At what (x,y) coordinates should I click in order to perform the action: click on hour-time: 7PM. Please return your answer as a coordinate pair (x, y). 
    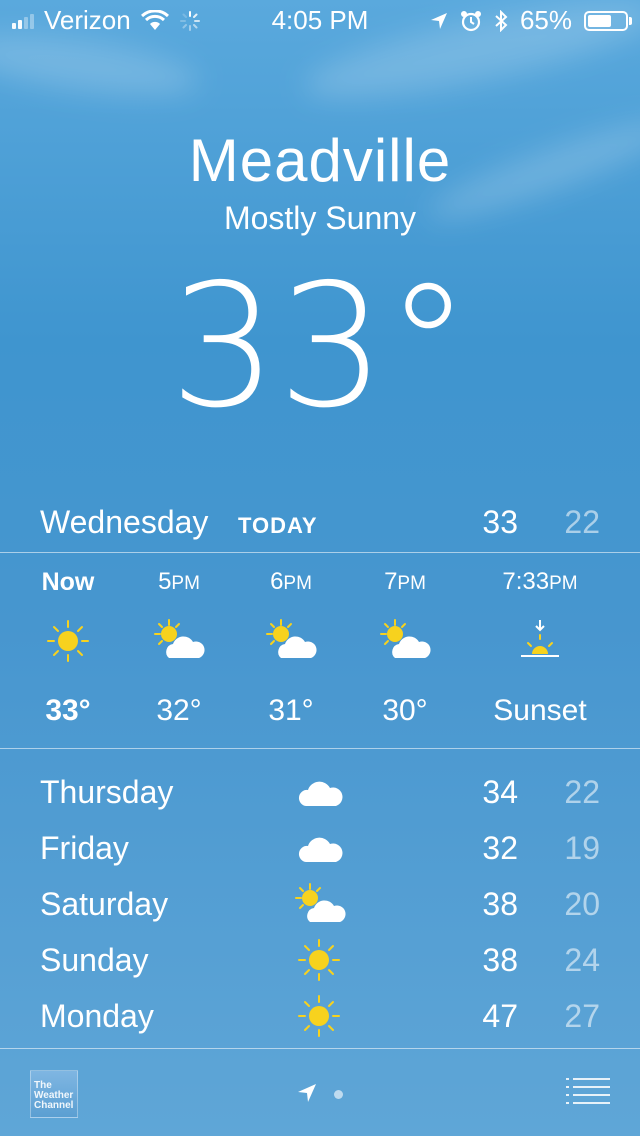
    Looking at the image, I should click on (405, 581).